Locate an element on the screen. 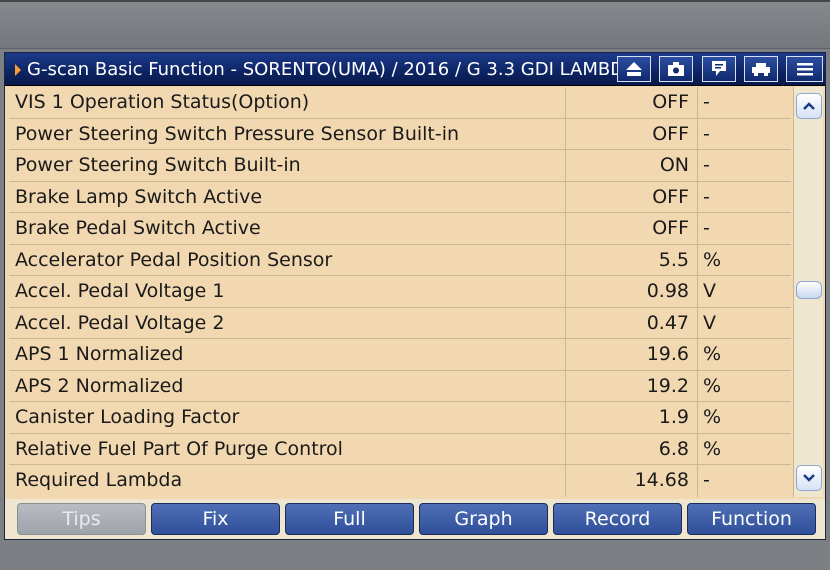 This screenshot has height=570, width=830. comment-button is located at coordinates (719, 69).